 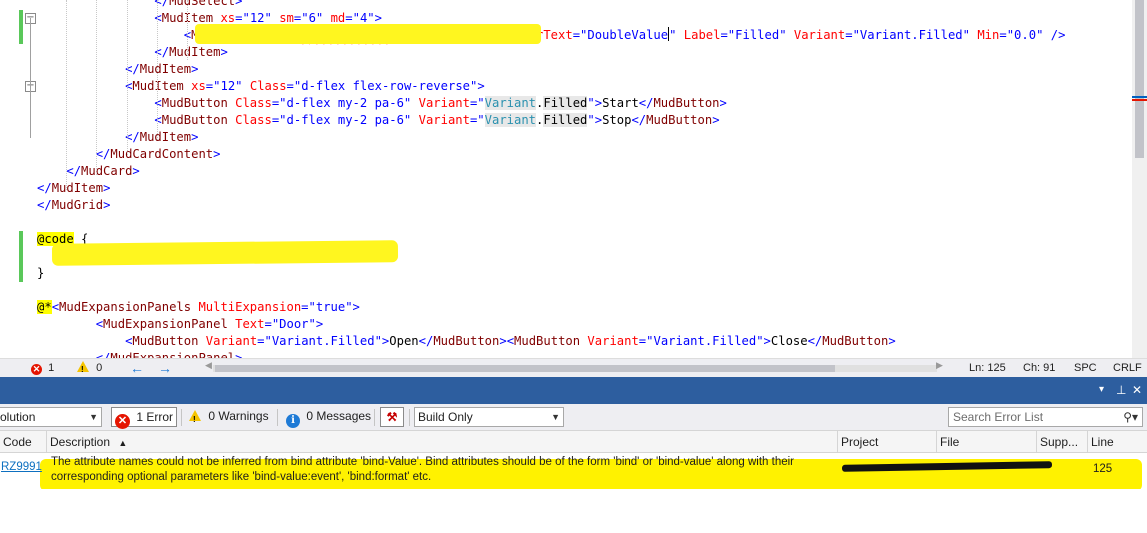 I want to click on scroll-right-icon: ▶, so click(x=939, y=365).